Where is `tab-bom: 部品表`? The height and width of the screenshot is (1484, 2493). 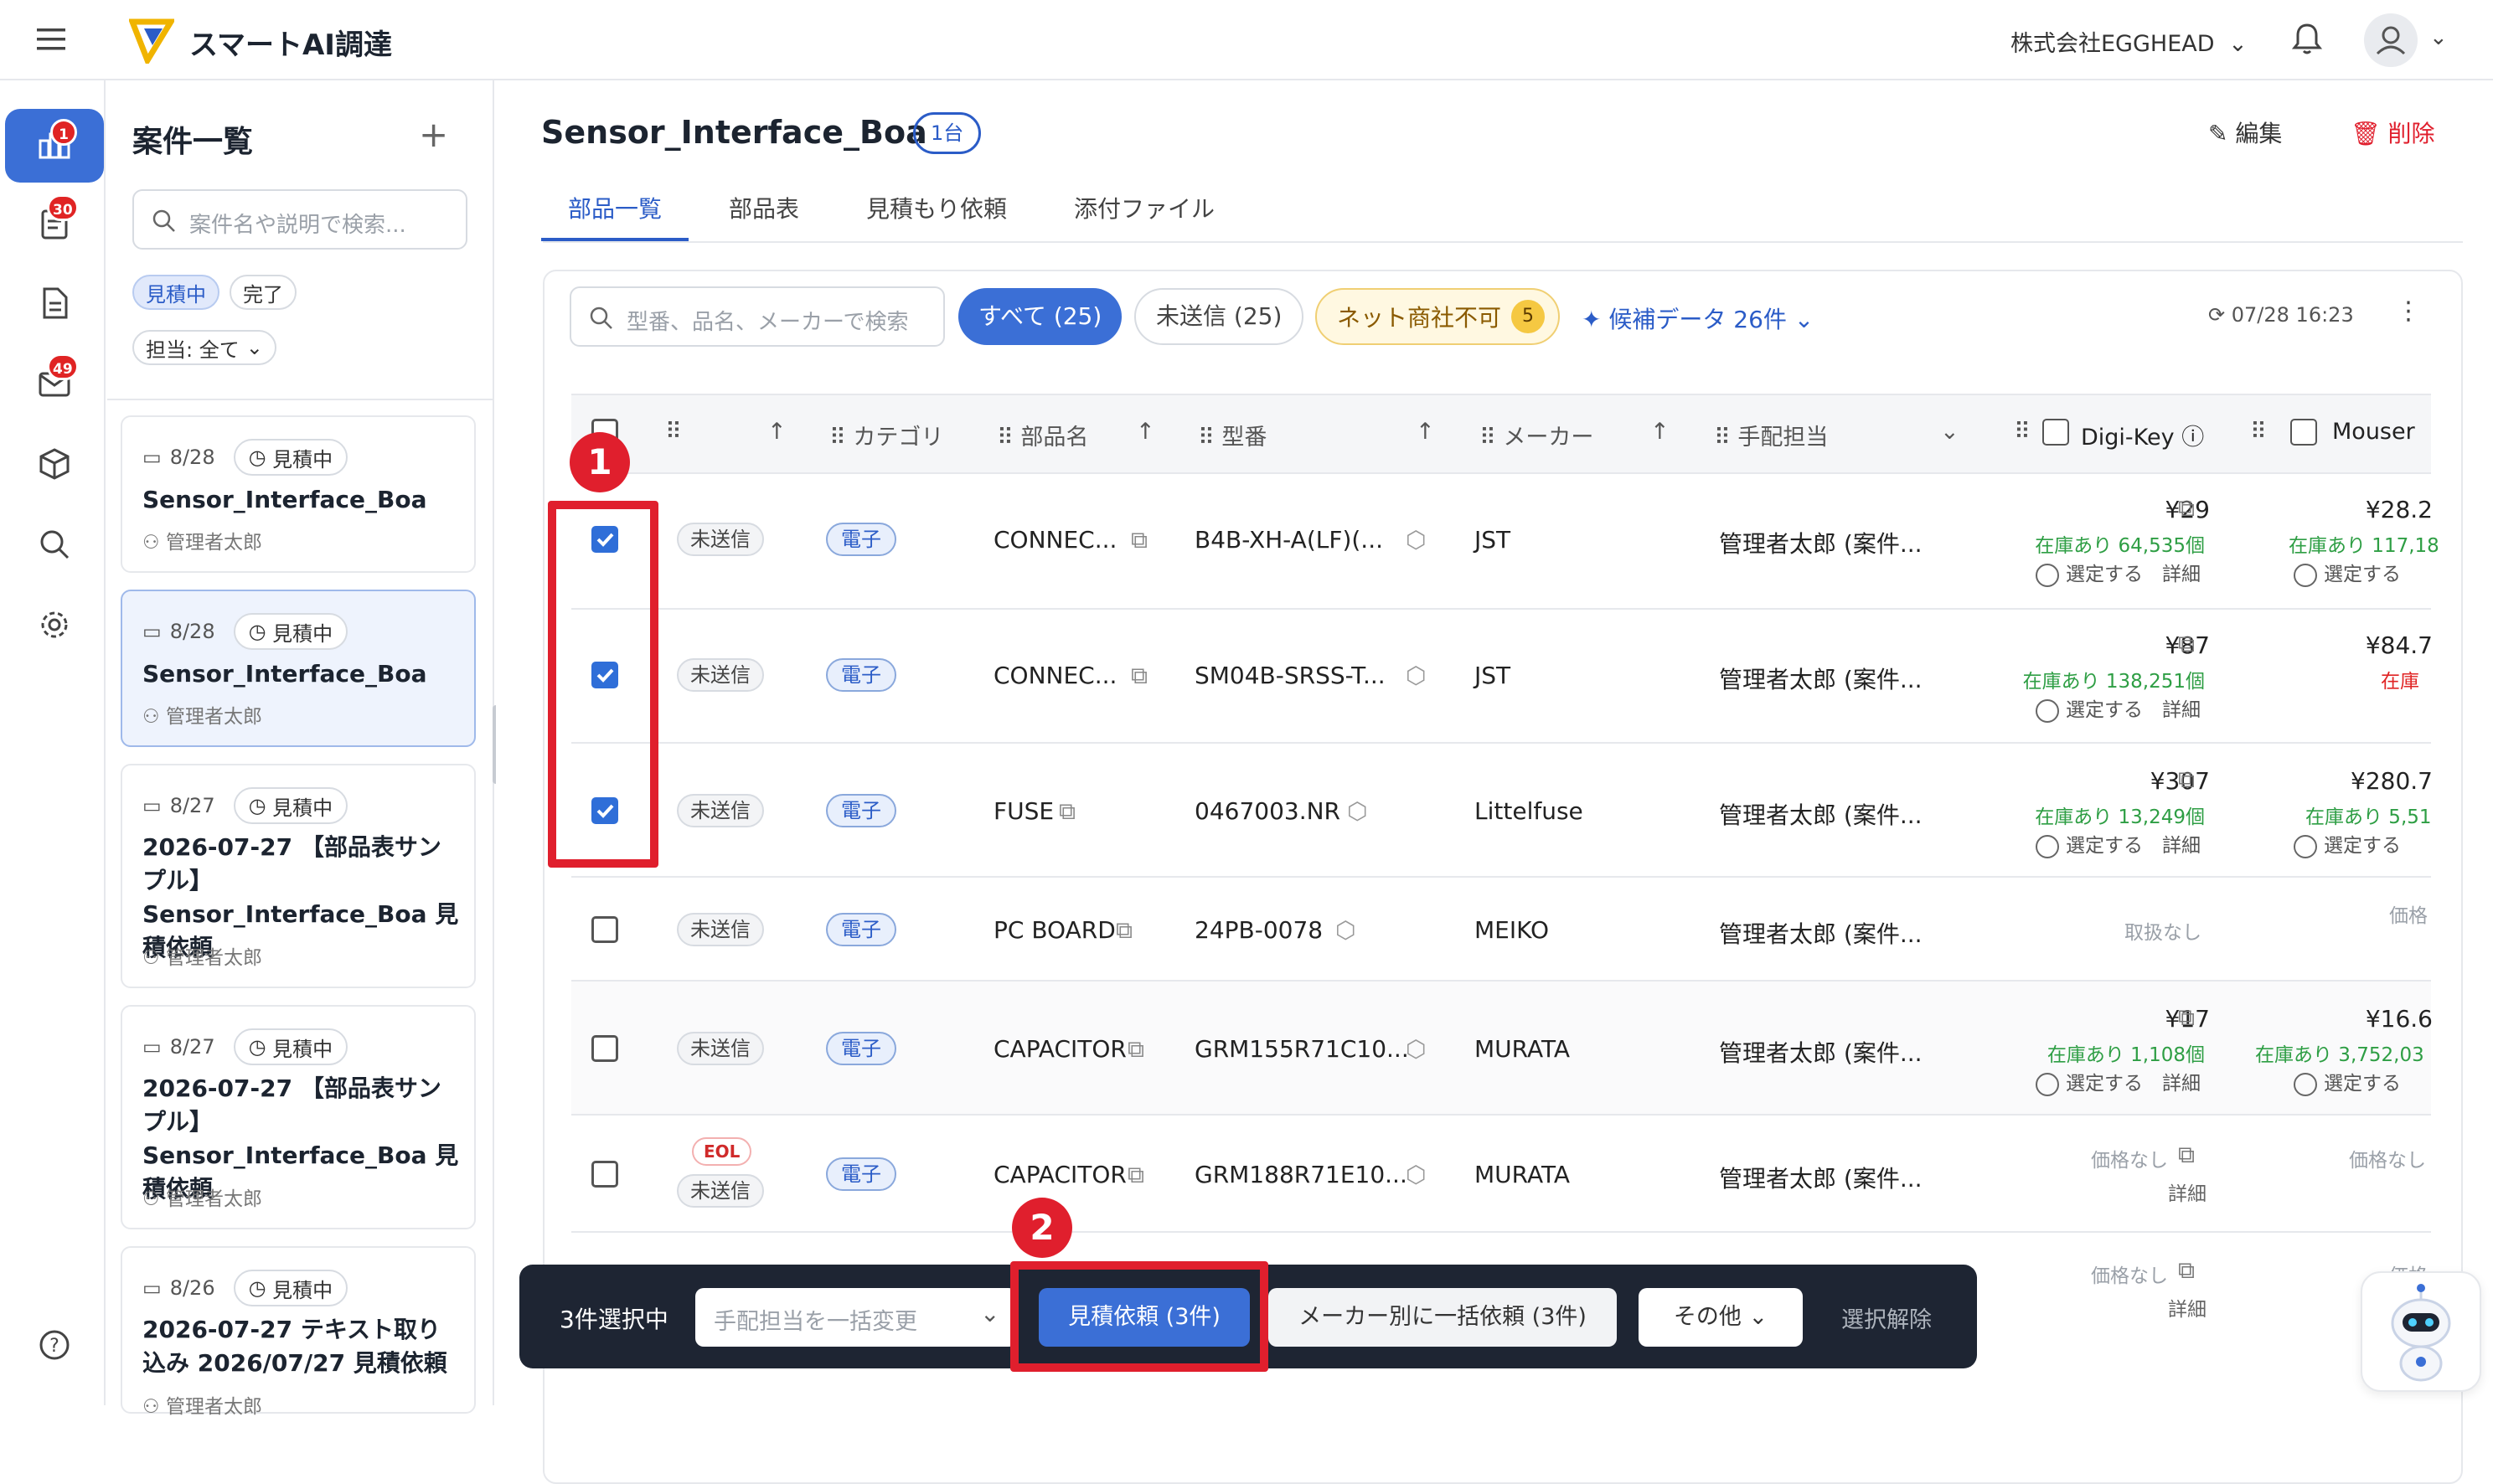 tab-bom: 部品表 is located at coordinates (764, 216).